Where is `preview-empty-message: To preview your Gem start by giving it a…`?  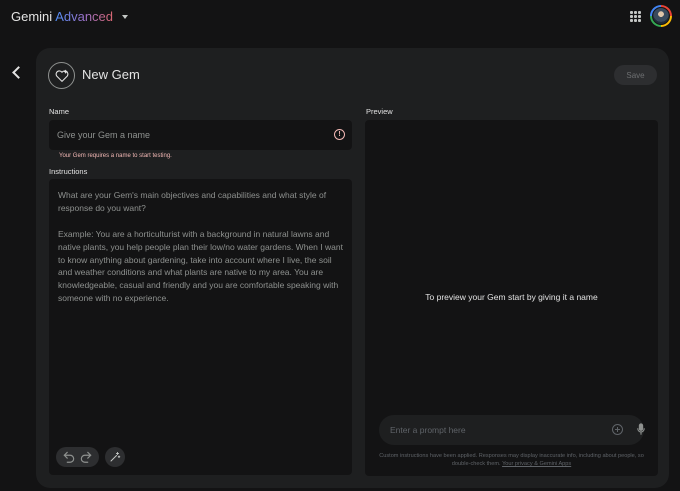 preview-empty-message: To preview your Gem start by giving it a… is located at coordinates (511, 297).